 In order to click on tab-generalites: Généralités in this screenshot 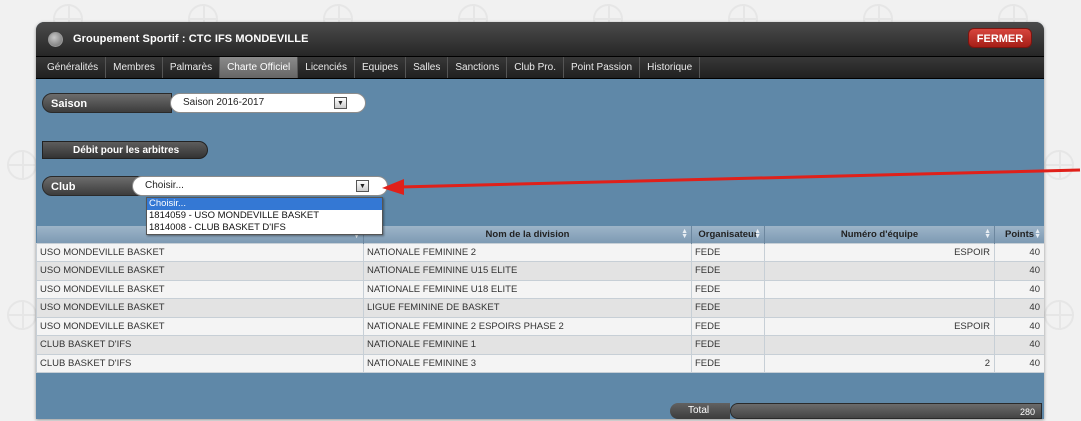, I will do `click(73, 67)`.